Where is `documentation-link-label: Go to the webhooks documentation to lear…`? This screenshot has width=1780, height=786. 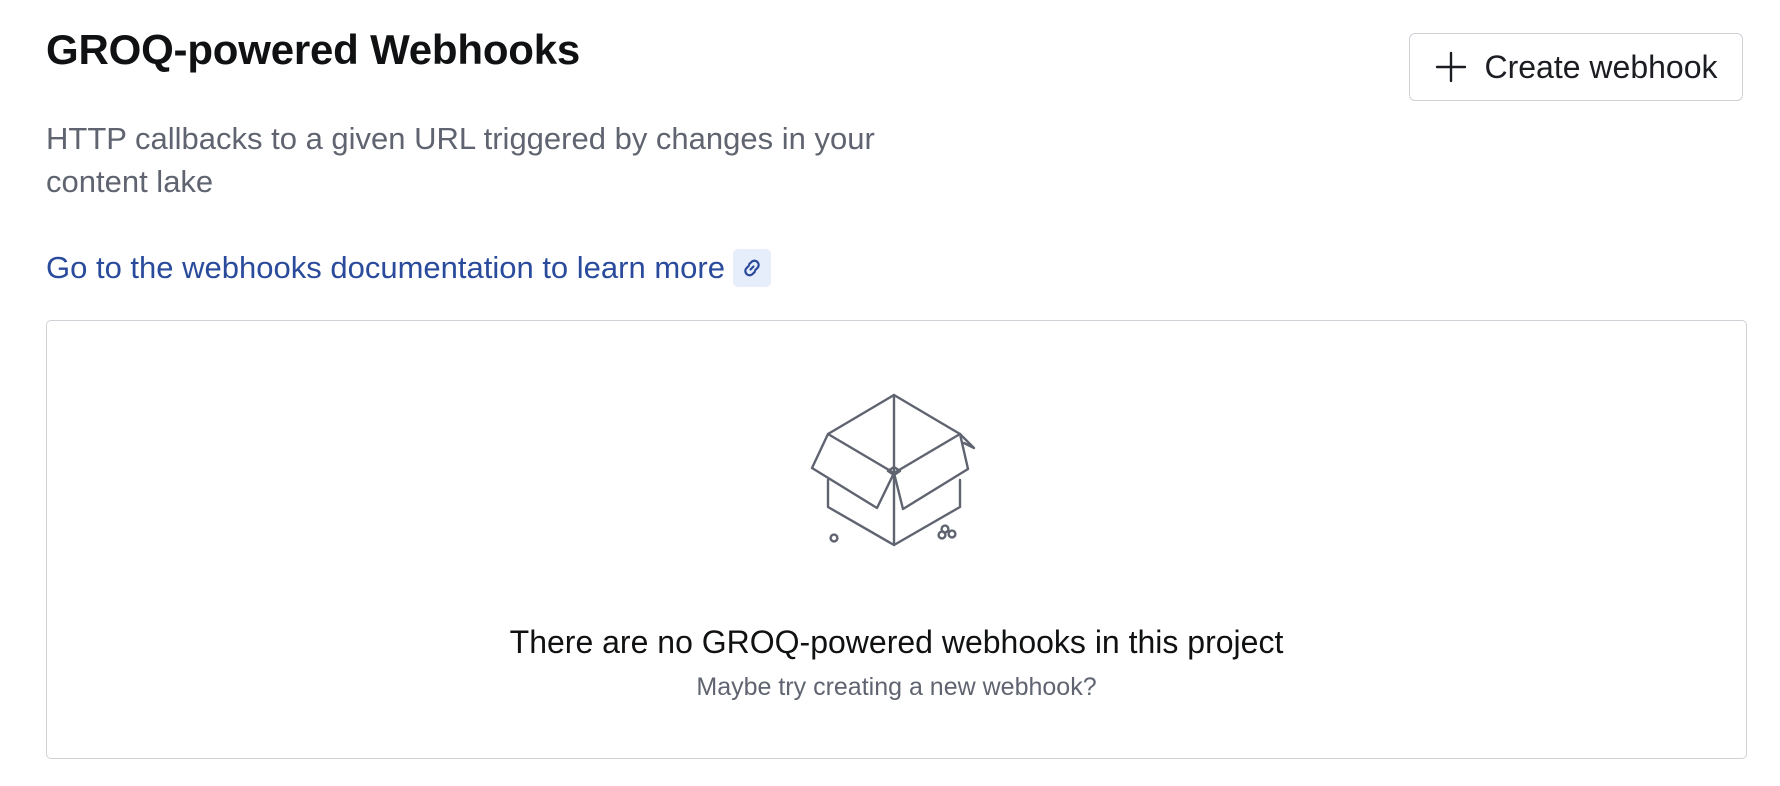
documentation-link-label: Go to the webhooks documentation to lear… is located at coordinates (385, 267).